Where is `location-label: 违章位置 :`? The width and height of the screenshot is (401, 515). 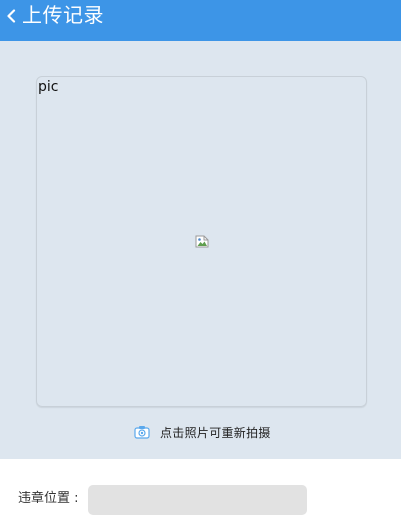
location-label: 违章位置 : is located at coordinates (48, 498).